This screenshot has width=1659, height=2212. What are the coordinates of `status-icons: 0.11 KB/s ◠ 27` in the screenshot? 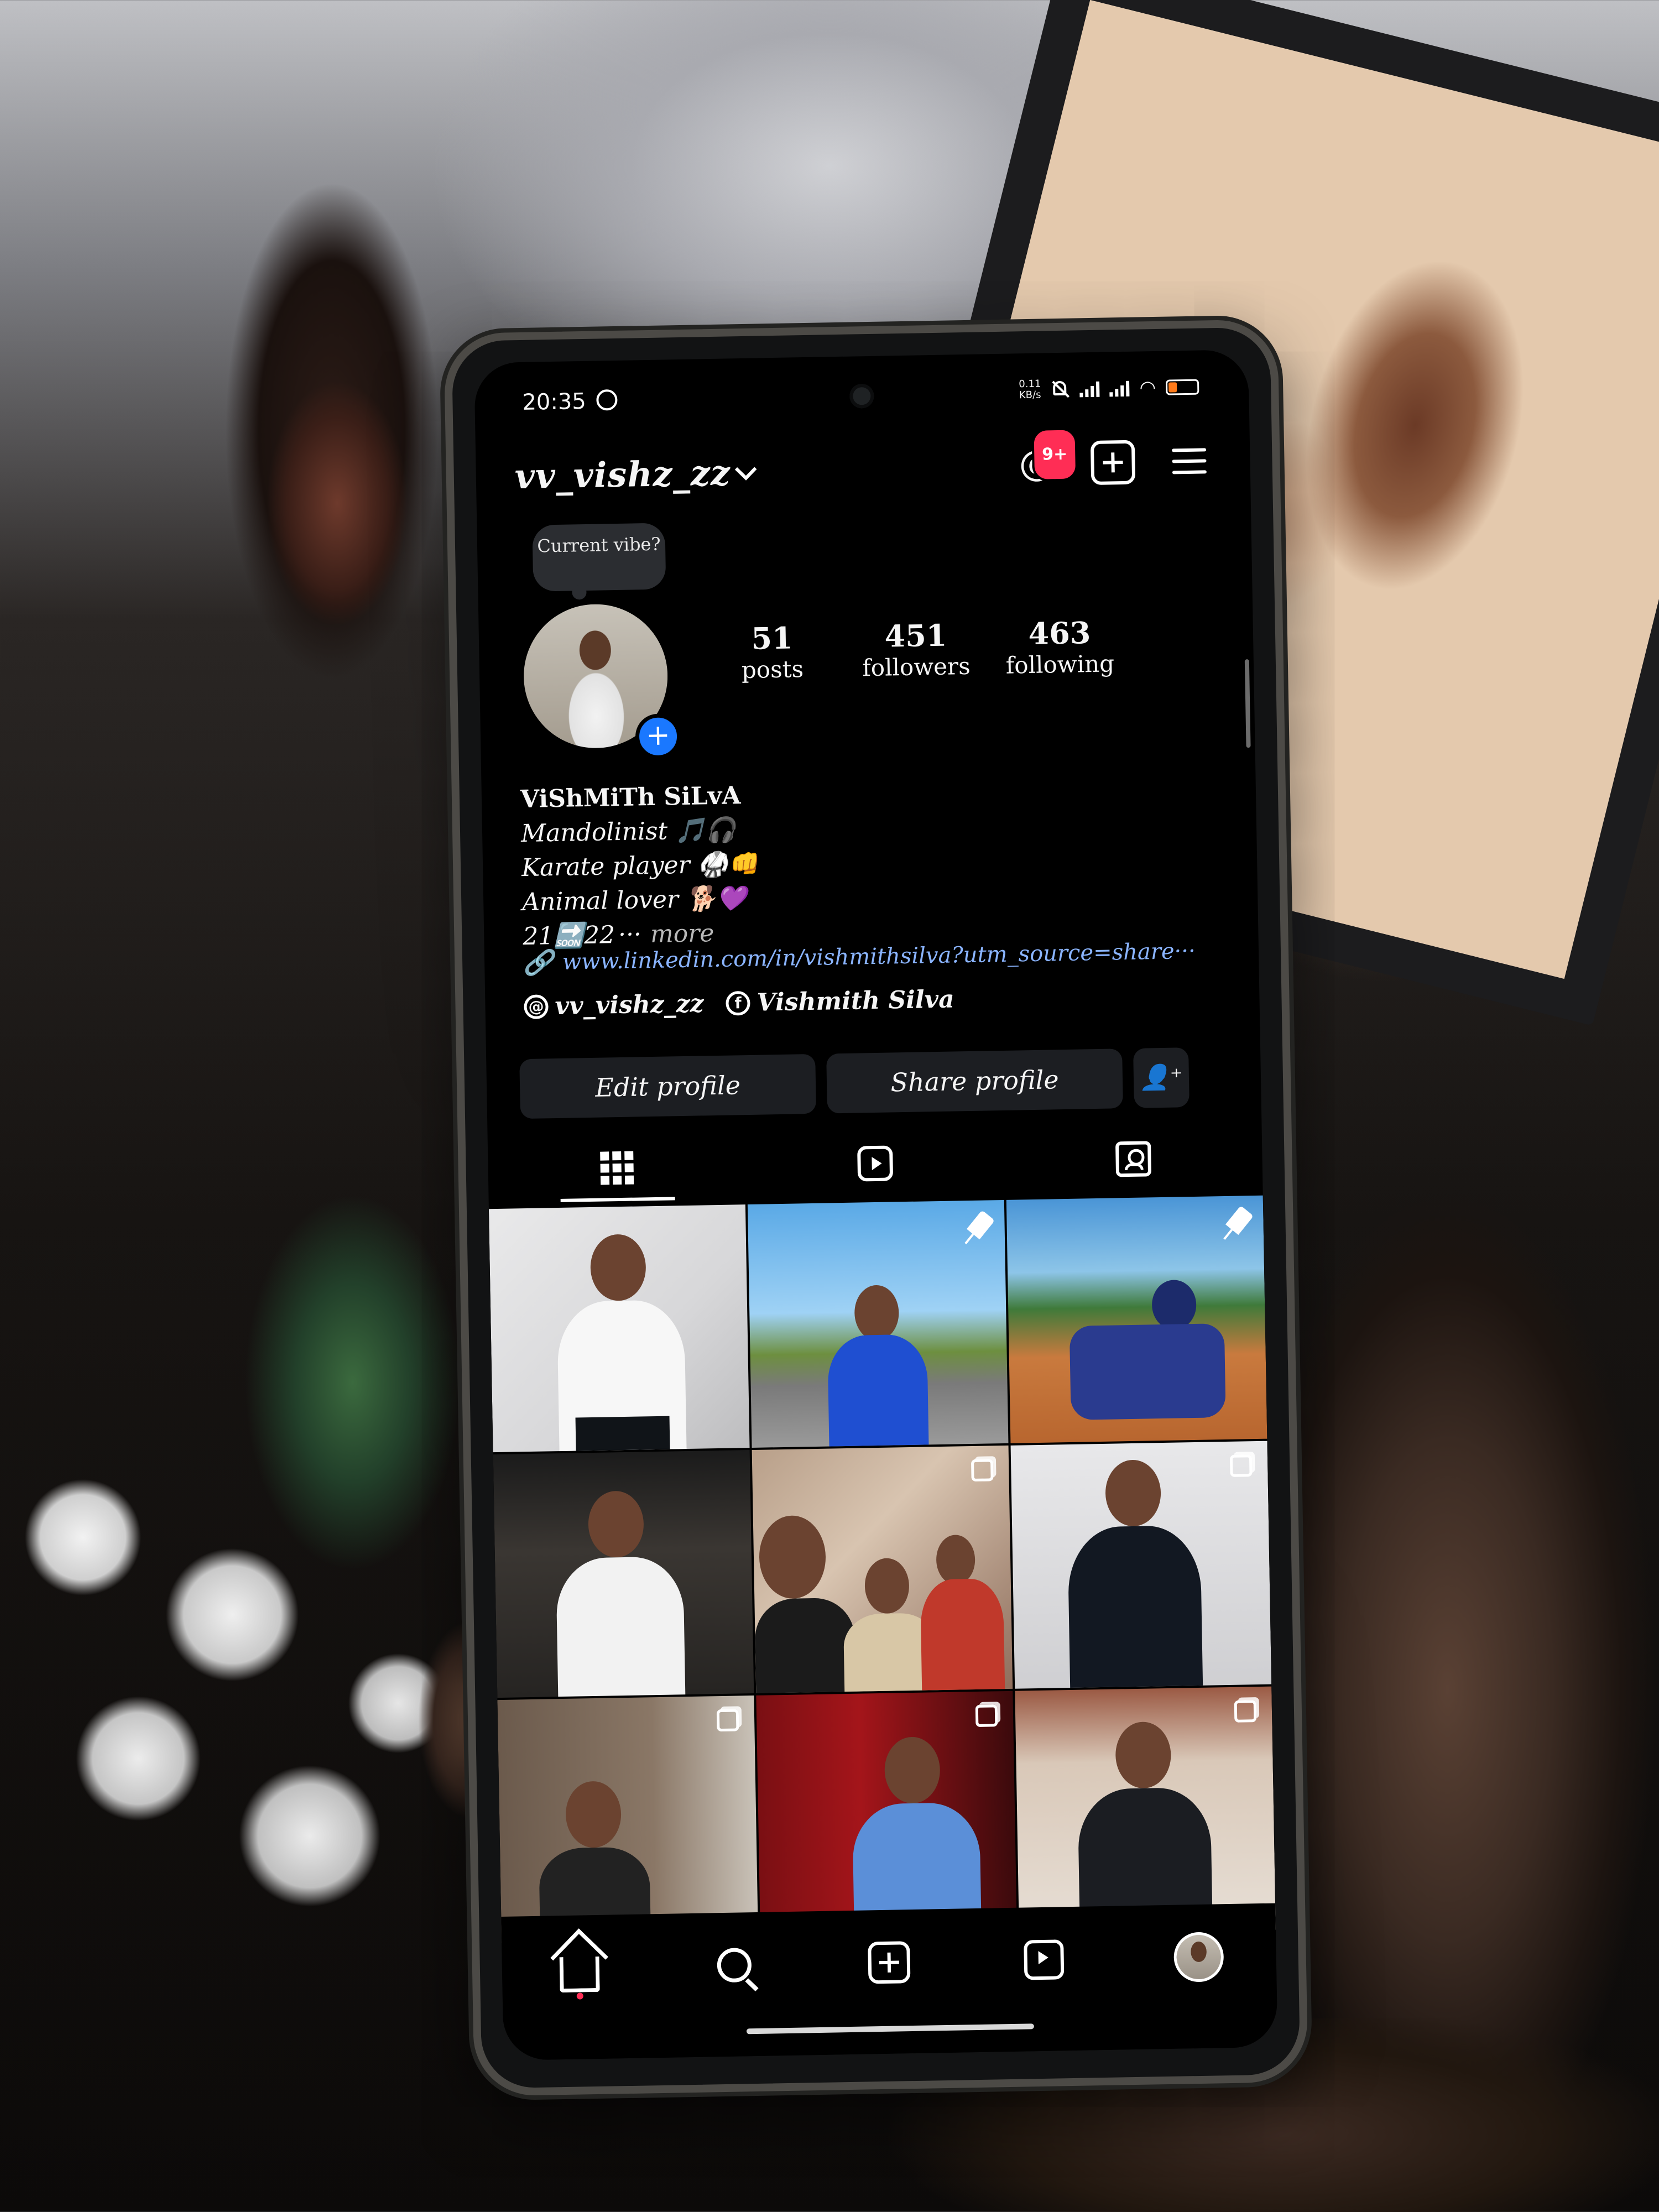 It's located at (1109, 389).